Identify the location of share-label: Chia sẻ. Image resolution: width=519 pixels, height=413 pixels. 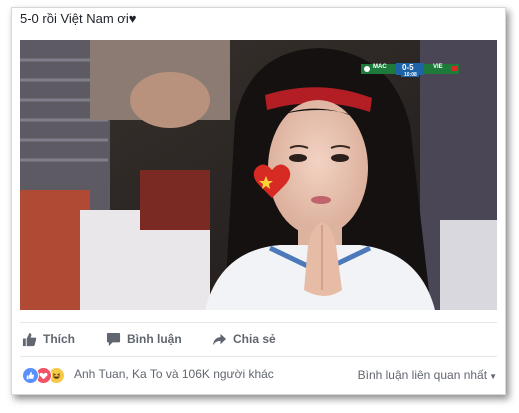
(254, 339).